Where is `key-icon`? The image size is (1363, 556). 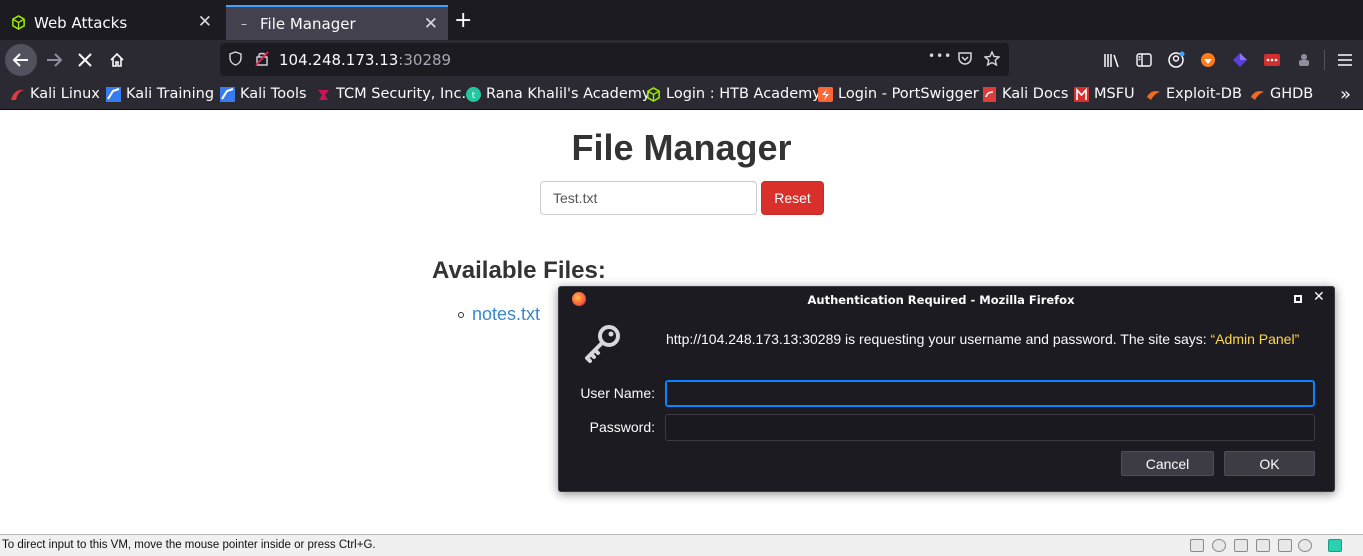
key-icon is located at coordinates (602, 346).